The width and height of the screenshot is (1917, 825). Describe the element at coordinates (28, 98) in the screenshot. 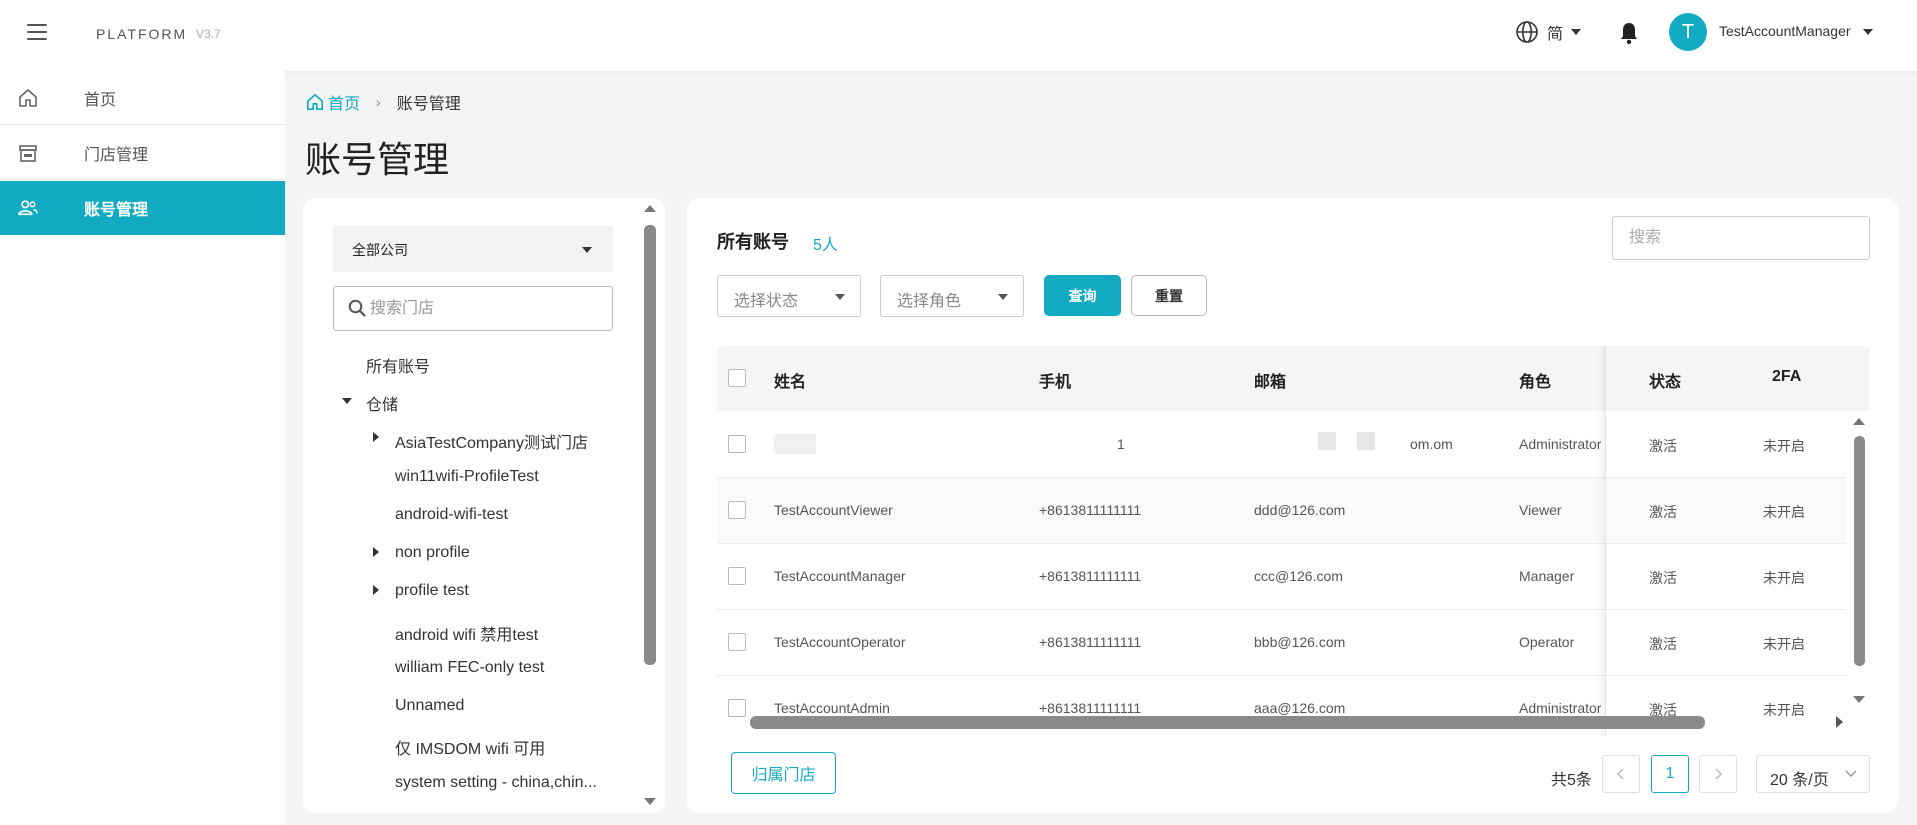

I see `home-icon` at that location.